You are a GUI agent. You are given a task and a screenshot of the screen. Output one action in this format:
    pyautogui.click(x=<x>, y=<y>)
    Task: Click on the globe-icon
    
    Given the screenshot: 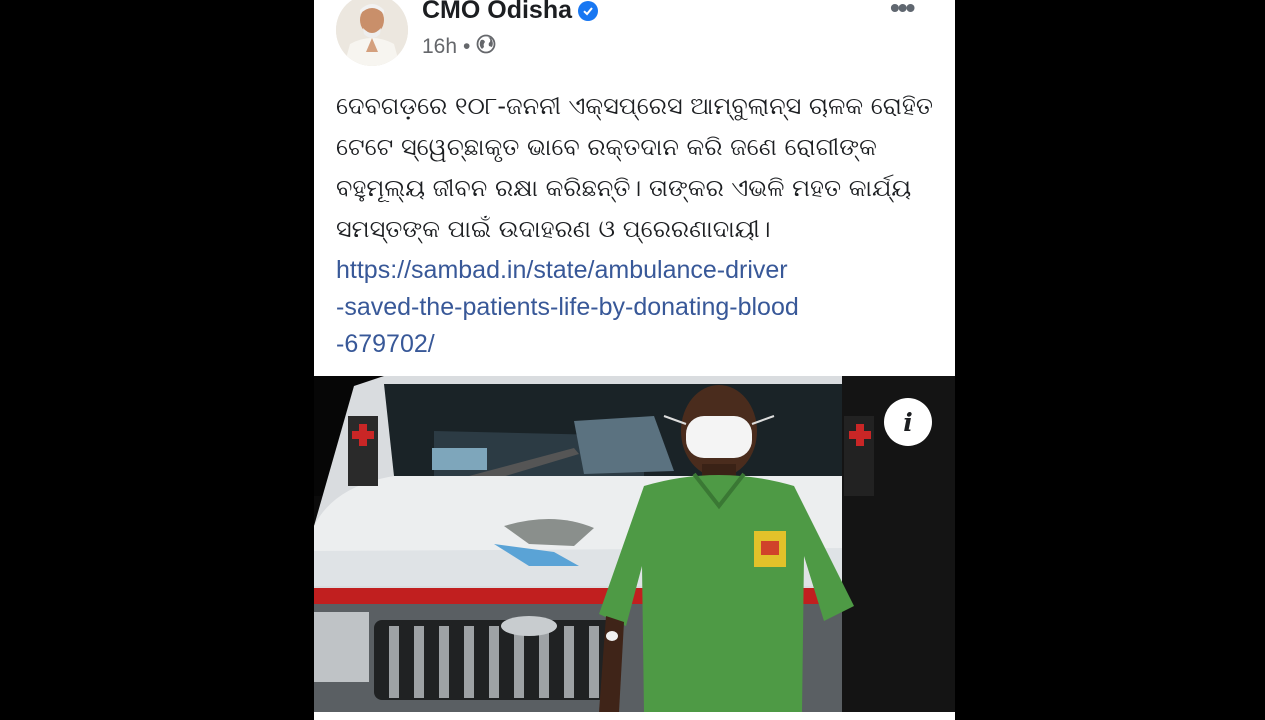 What is the action you would take?
    pyautogui.click(x=486, y=47)
    